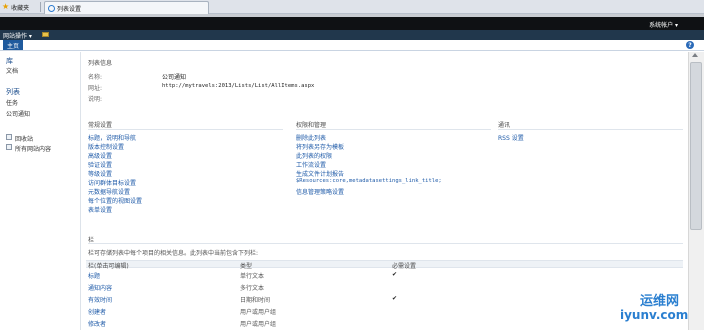  What do you see at coordinates (109, 191) in the screenshot?
I see `link-metadata-nav: 元数据导航设置` at bounding box center [109, 191].